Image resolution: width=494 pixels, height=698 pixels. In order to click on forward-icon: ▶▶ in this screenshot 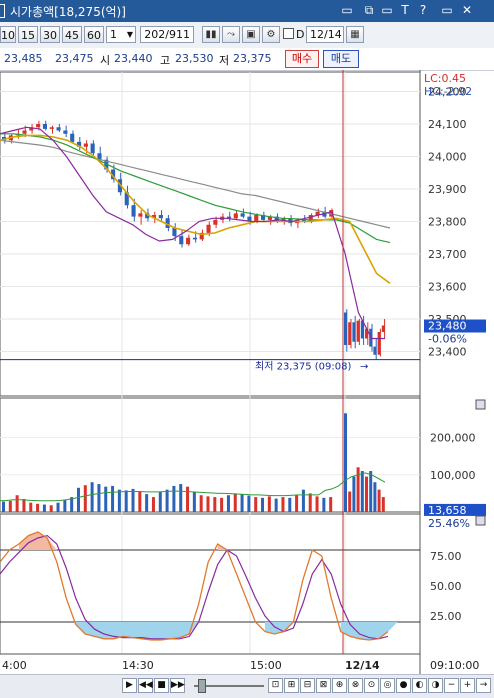, I will do `click(177, 685)`.